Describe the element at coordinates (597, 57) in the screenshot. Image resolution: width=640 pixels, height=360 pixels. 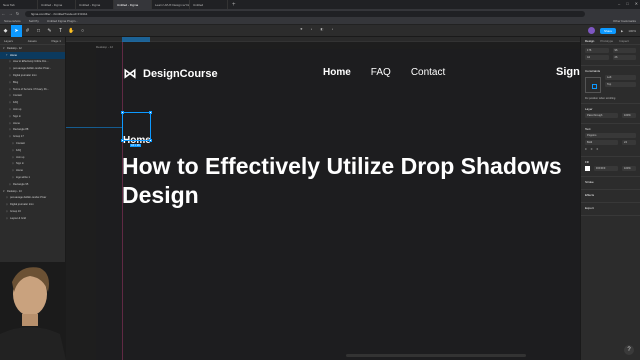
I see `width-field: 44` at that location.